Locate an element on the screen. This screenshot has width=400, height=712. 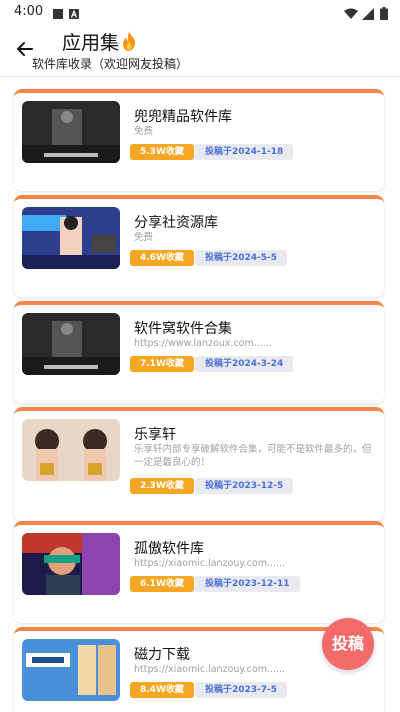
favorites-badge: 7.1W收藏 is located at coordinates (162, 364).